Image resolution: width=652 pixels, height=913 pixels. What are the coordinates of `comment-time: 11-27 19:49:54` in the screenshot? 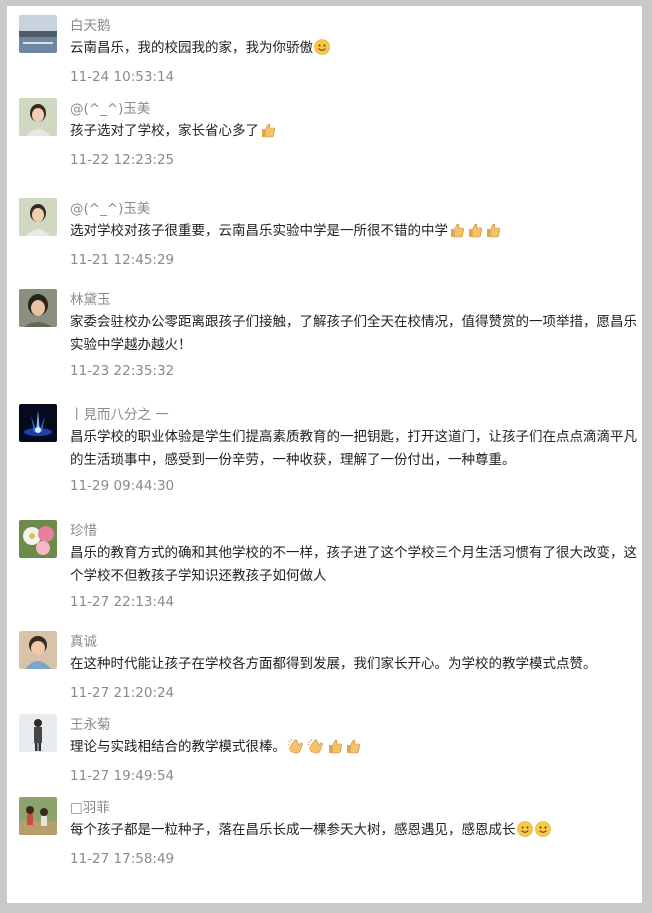 It's located at (122, 776).